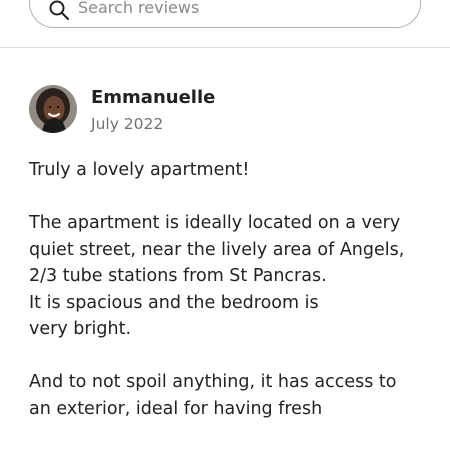 Image resolution: width=450 pixels, height=450 pixels. I want to click on header-divider, so click(225, 47).